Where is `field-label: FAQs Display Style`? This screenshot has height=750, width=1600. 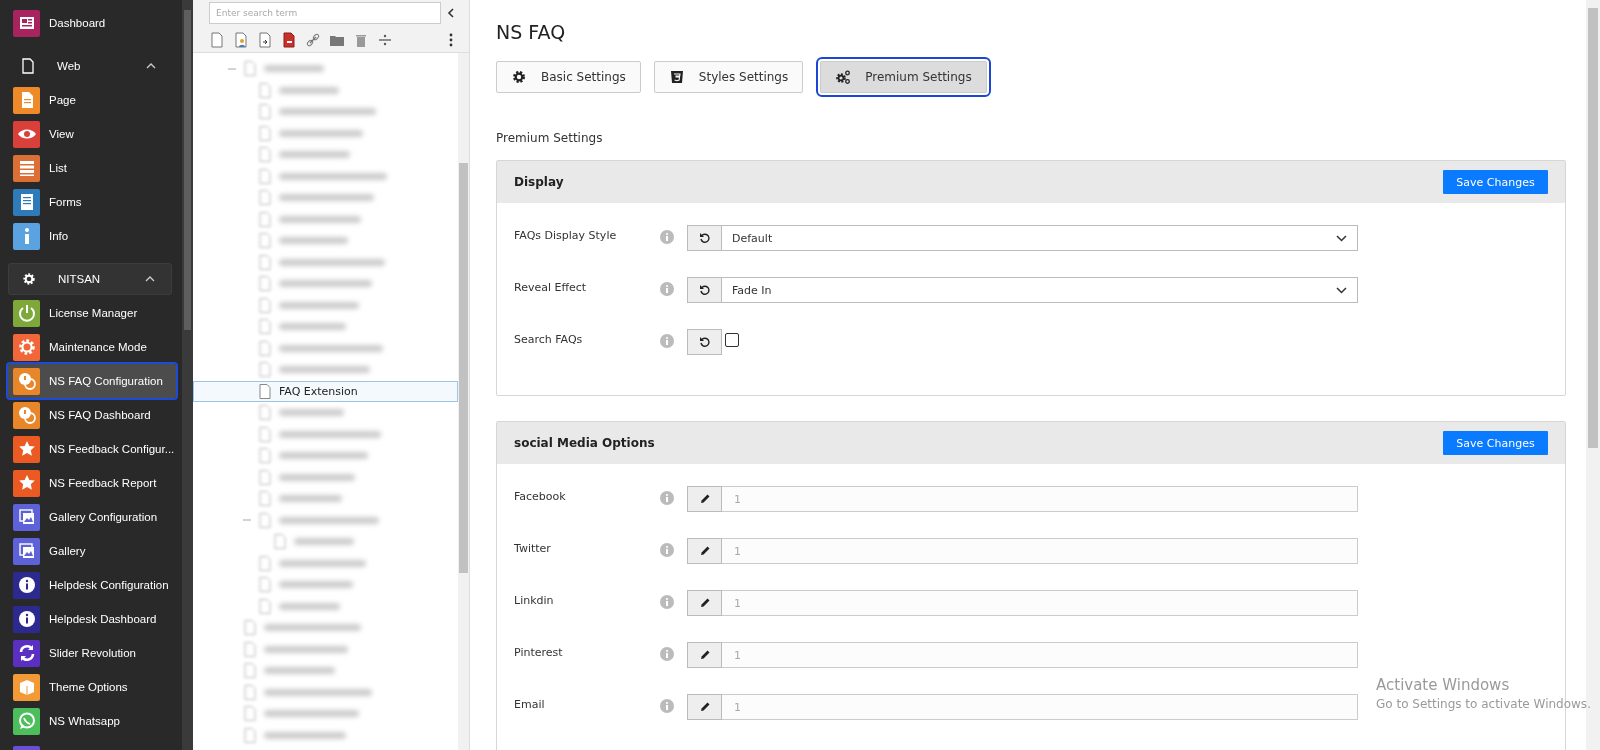
field-label: FAQs Display Style is located at coordinates (566, 235).